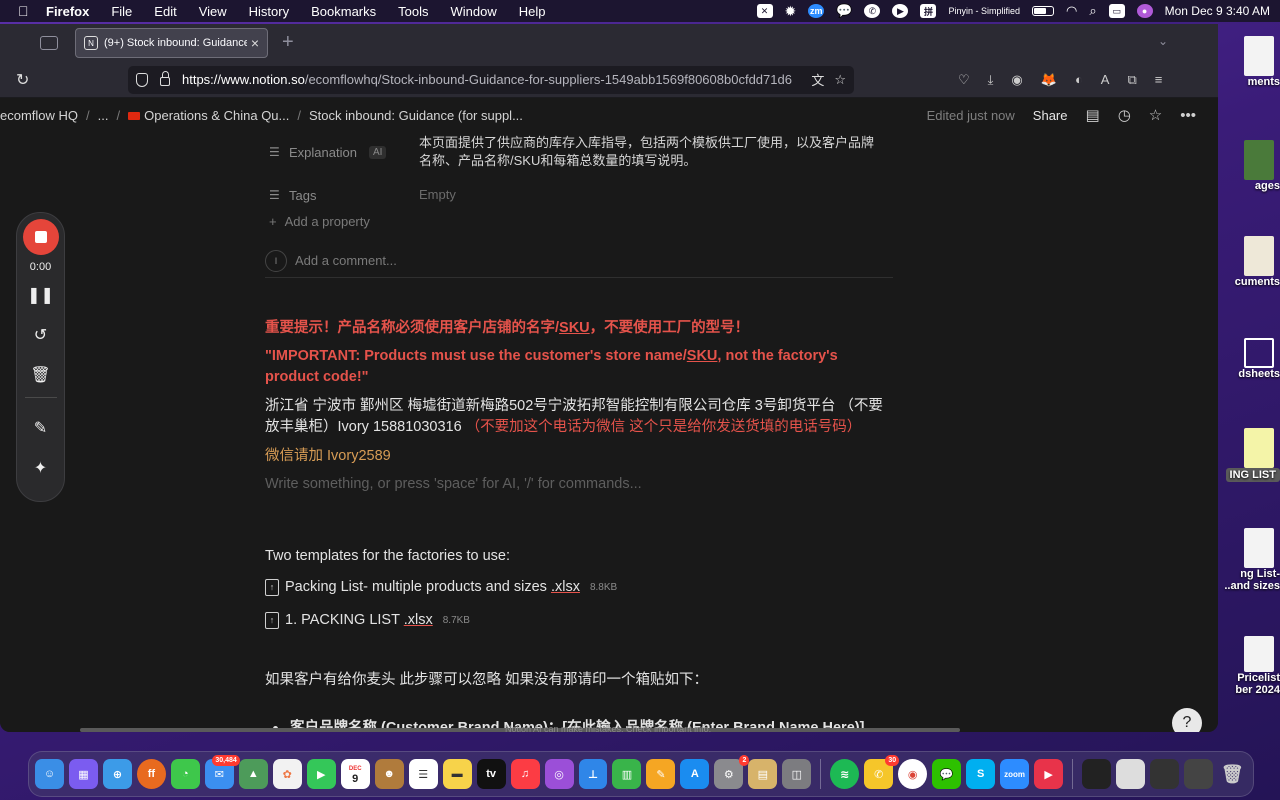 This screenshot has height=800, width=1280. What do you see at coordinates (649, 195) in the screenshot?
I see `property-tags-value: Empty` at bounding box center [649, 195].